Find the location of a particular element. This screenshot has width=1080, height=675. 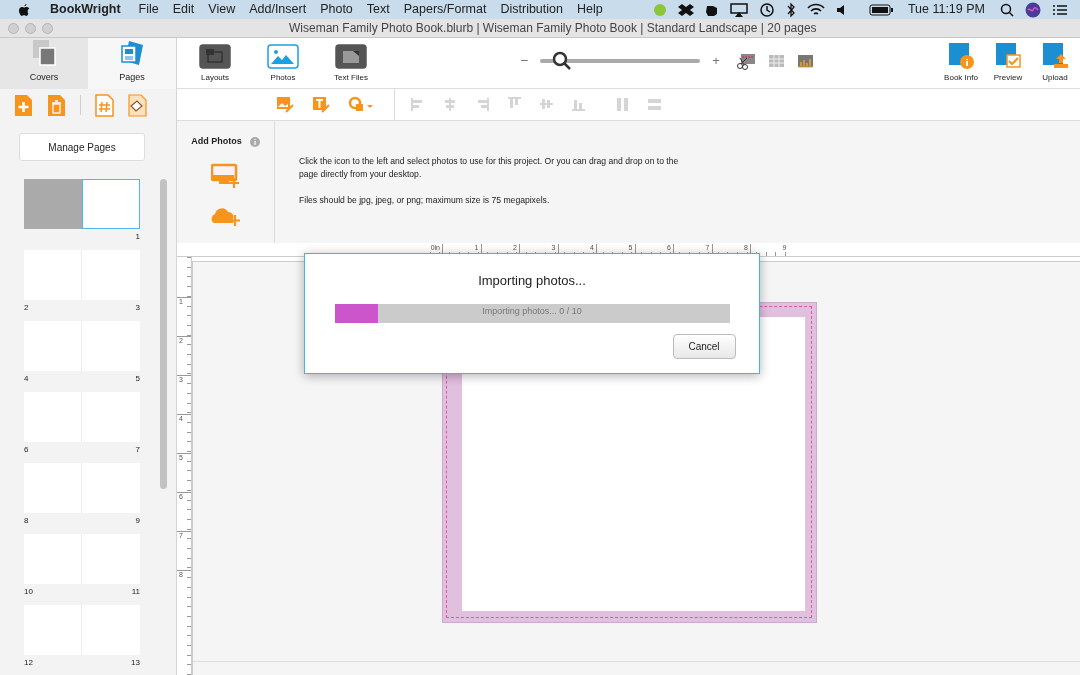

toolbar-tool: Layouts is located at coordinates (215, 64).